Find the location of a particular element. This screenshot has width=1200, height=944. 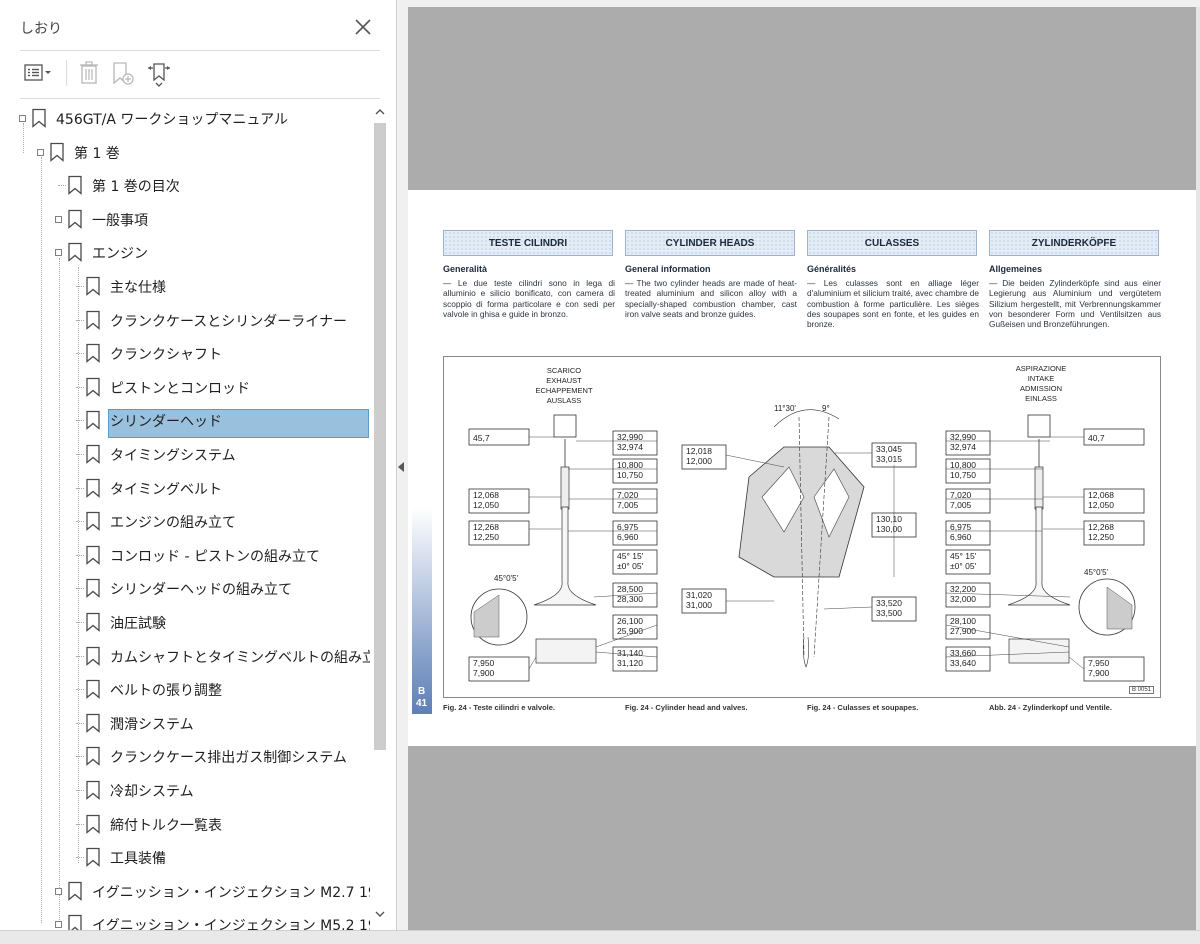

dimension-value: 45° 15' is located at coordinates (963, 556).